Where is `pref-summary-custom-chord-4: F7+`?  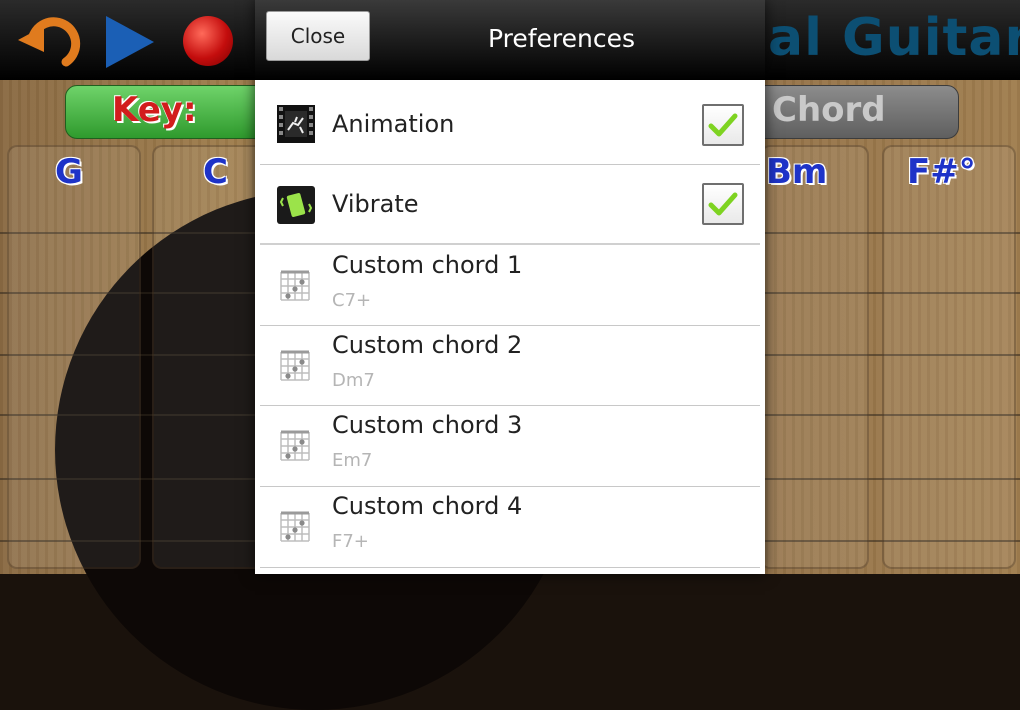 pref-summary-custom-chord-4: F7+ is located at coordinates (350, 541).